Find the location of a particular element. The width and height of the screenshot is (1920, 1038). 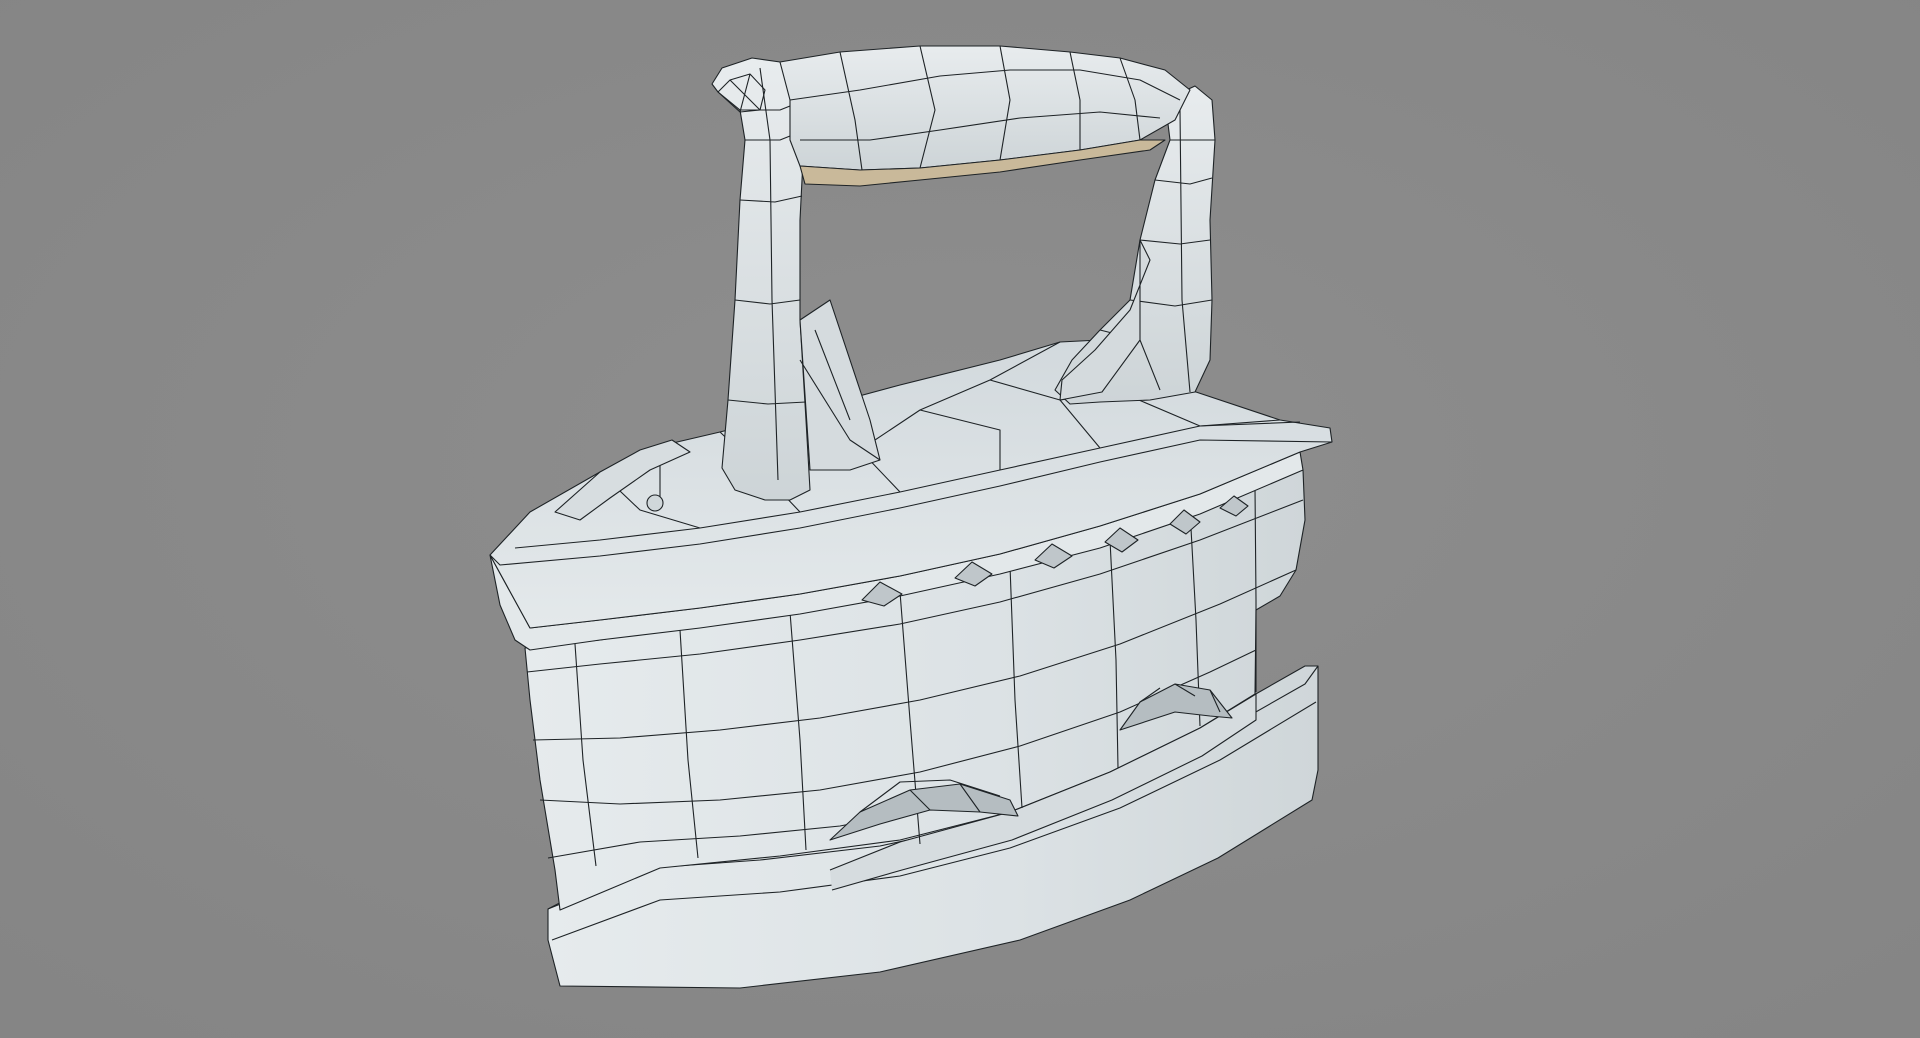

ornament-knob is located at coordinates (655, 503).